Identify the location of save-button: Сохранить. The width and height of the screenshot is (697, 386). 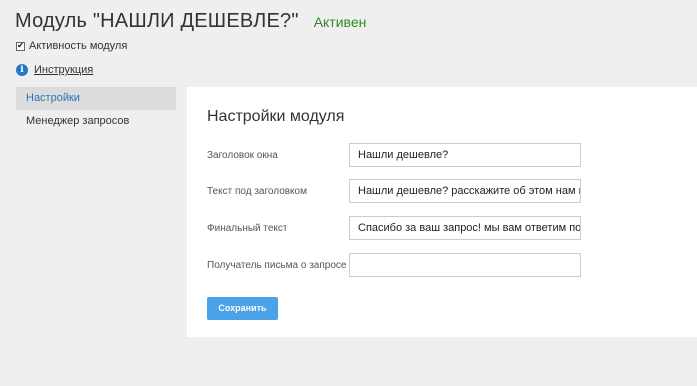
(242, 308).